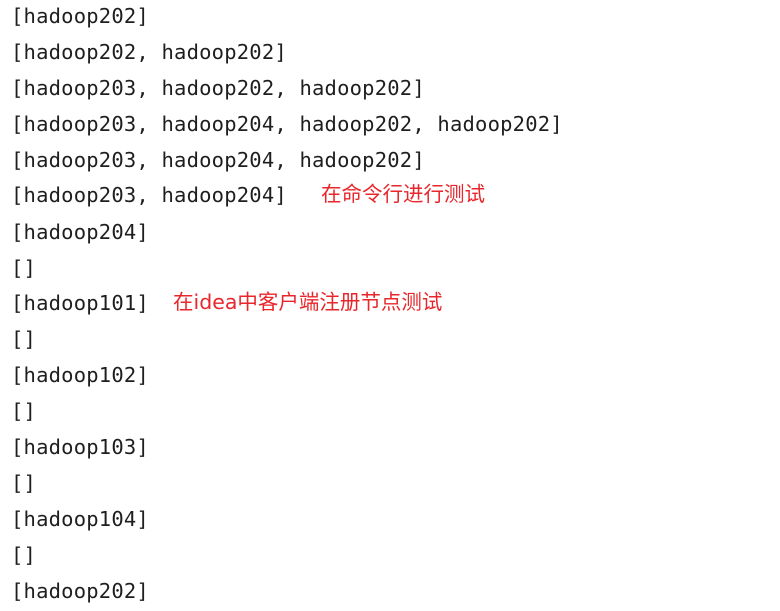 The height and width of the screenshot is (611, 780). What do you see at coordinates (80, 303) in the screenshot?
I see `console-line: [hadoop101]` at bounding box center [80, 303].